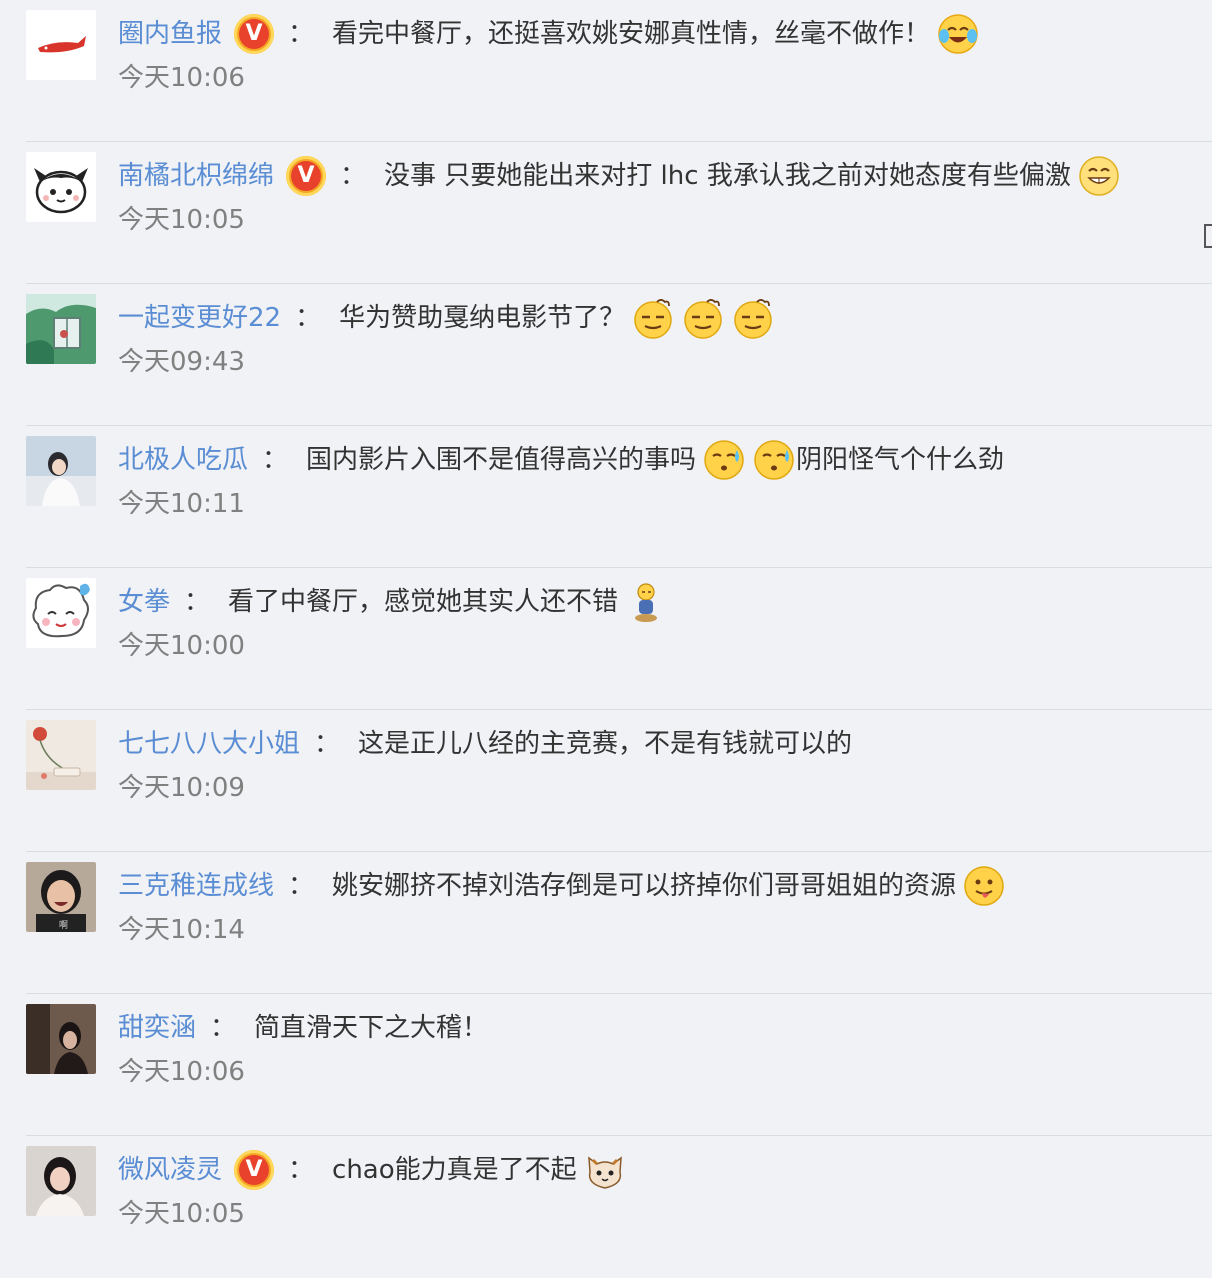 This screenshot has height=1278, width=1212. Describe the element at coordinates (644, 886) in the screenshot. I see `comment-text: 姚安娜挤不掉刘浩存倒是可以挤掉你们哥哥姐姐的资源` at that location.